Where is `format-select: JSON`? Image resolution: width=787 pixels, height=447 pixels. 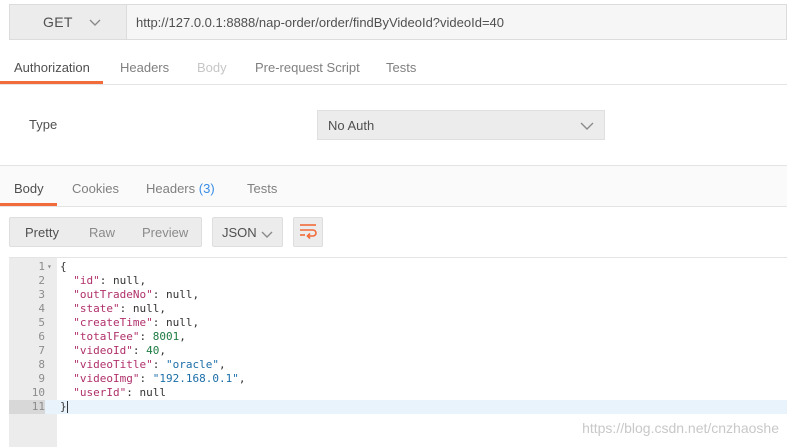
format-select: JSON is located at coordinates (247, 232).